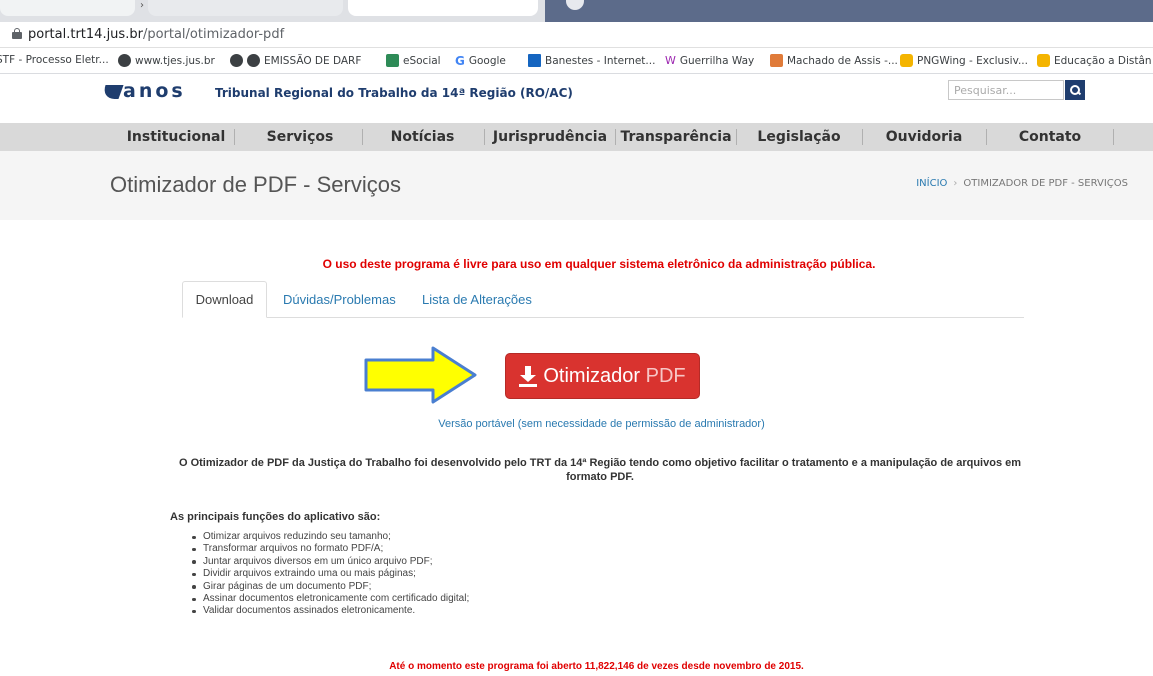 This screenshot has width=1153, height=676. I want to click on breadcrumb: INÍCIO › OTIMIZADOR DE PDF - SERVIÇOS, so click(1022, 183).